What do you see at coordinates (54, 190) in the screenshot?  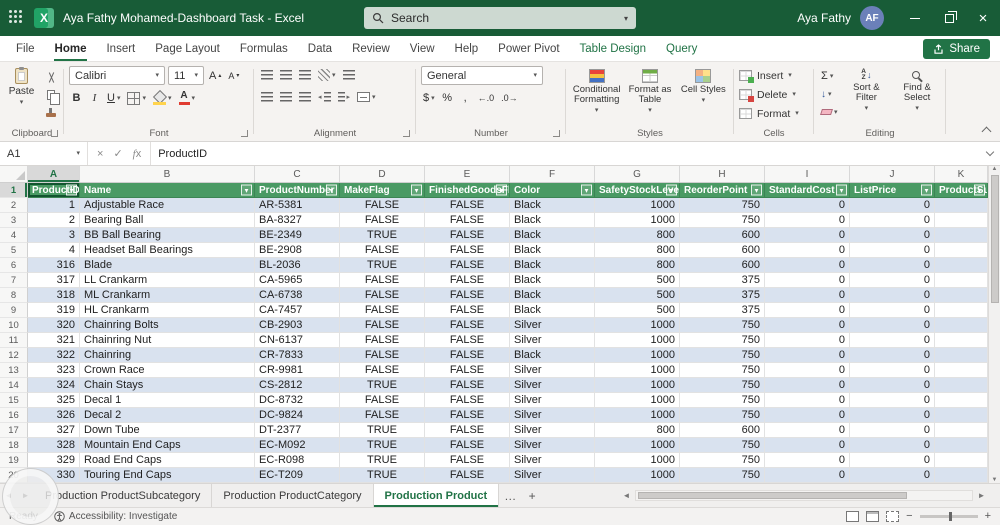 I see `header-cell-ProductID: ProductID ▾` at bounding box center [54, 190].